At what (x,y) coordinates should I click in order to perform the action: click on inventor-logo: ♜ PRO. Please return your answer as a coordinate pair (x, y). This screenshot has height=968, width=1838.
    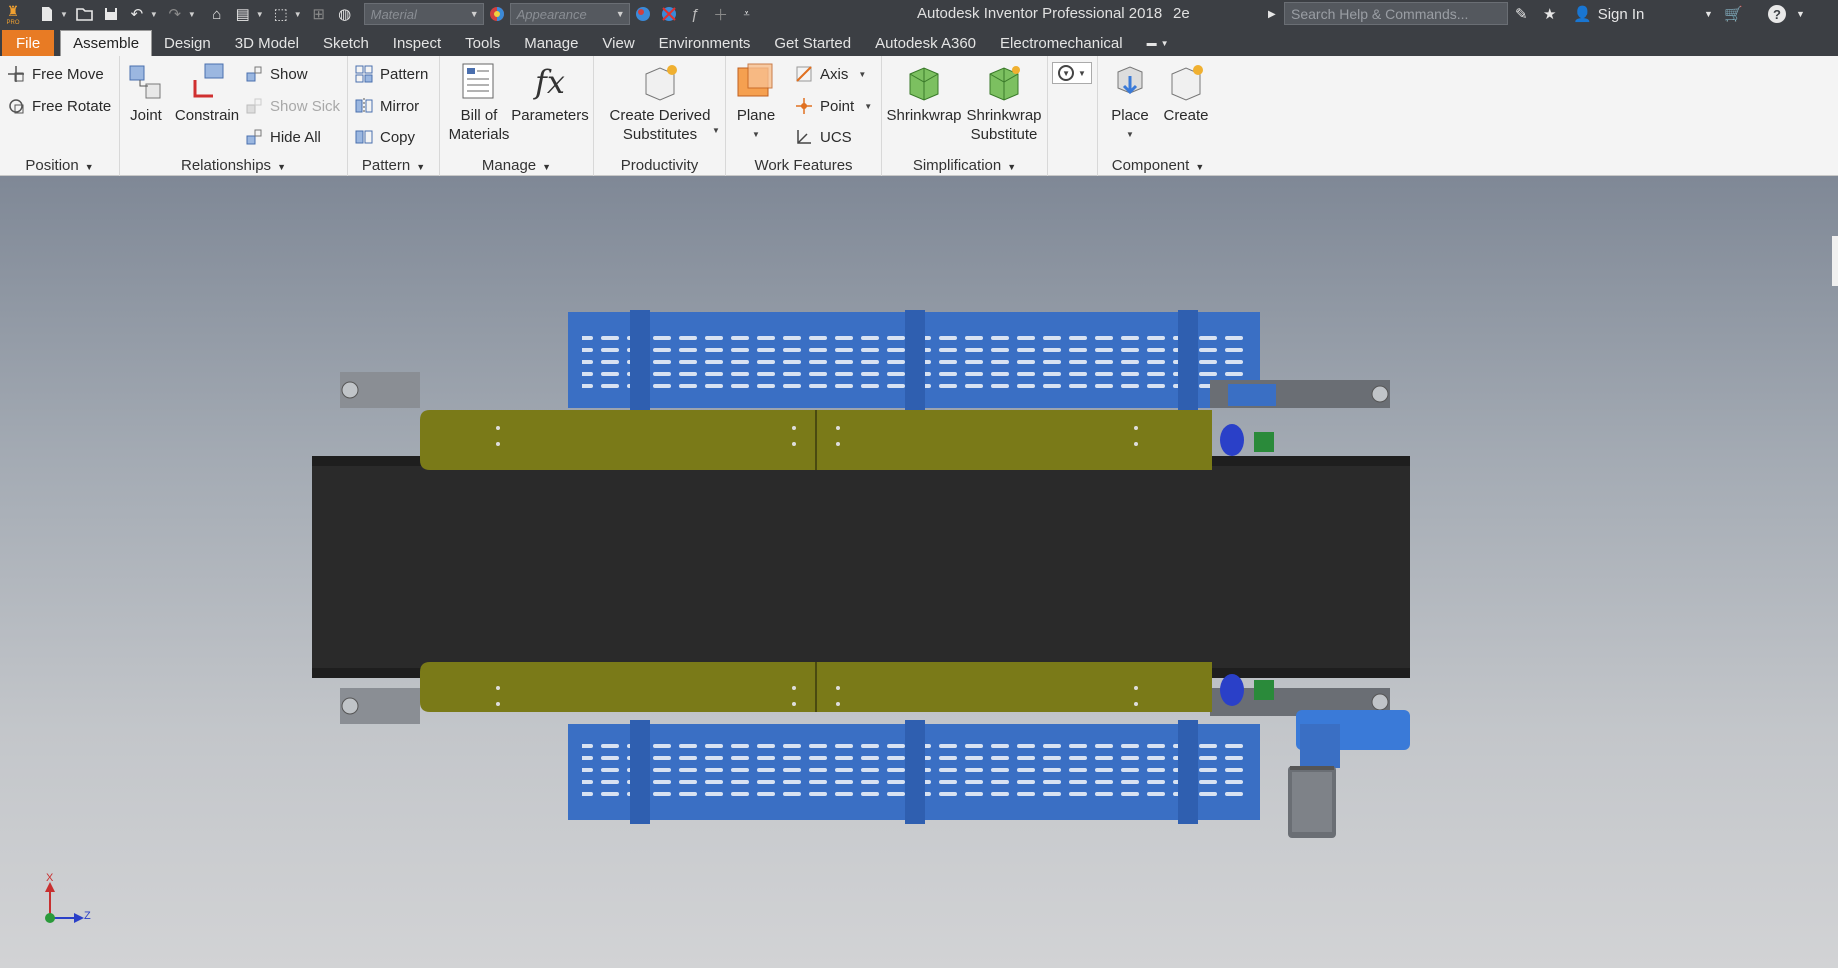
    Looking at the image, I should click on (13, 14).